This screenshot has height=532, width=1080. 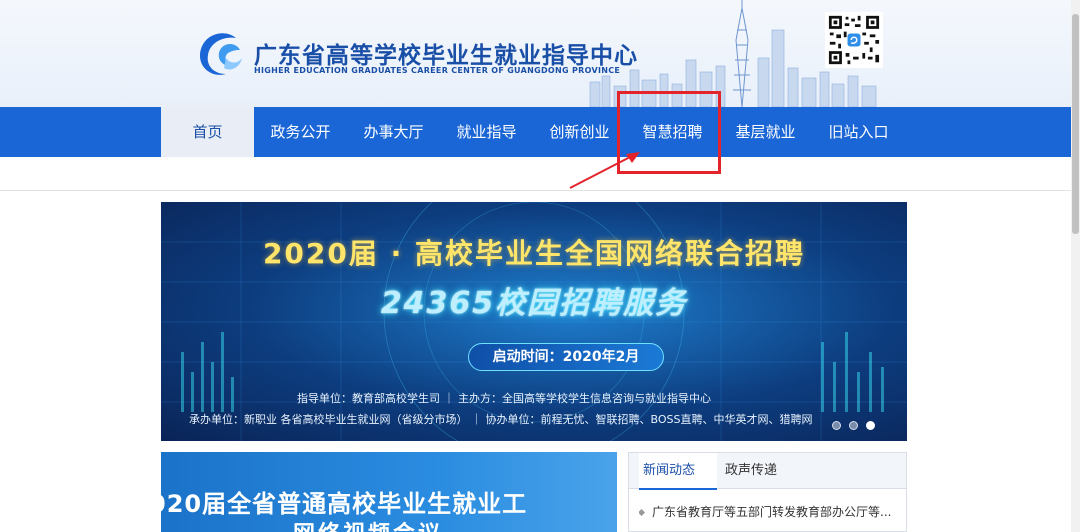 I want to click on video-caption-line1: 020届全省普通高校毕业生就业工, so click(x=344, y=504).